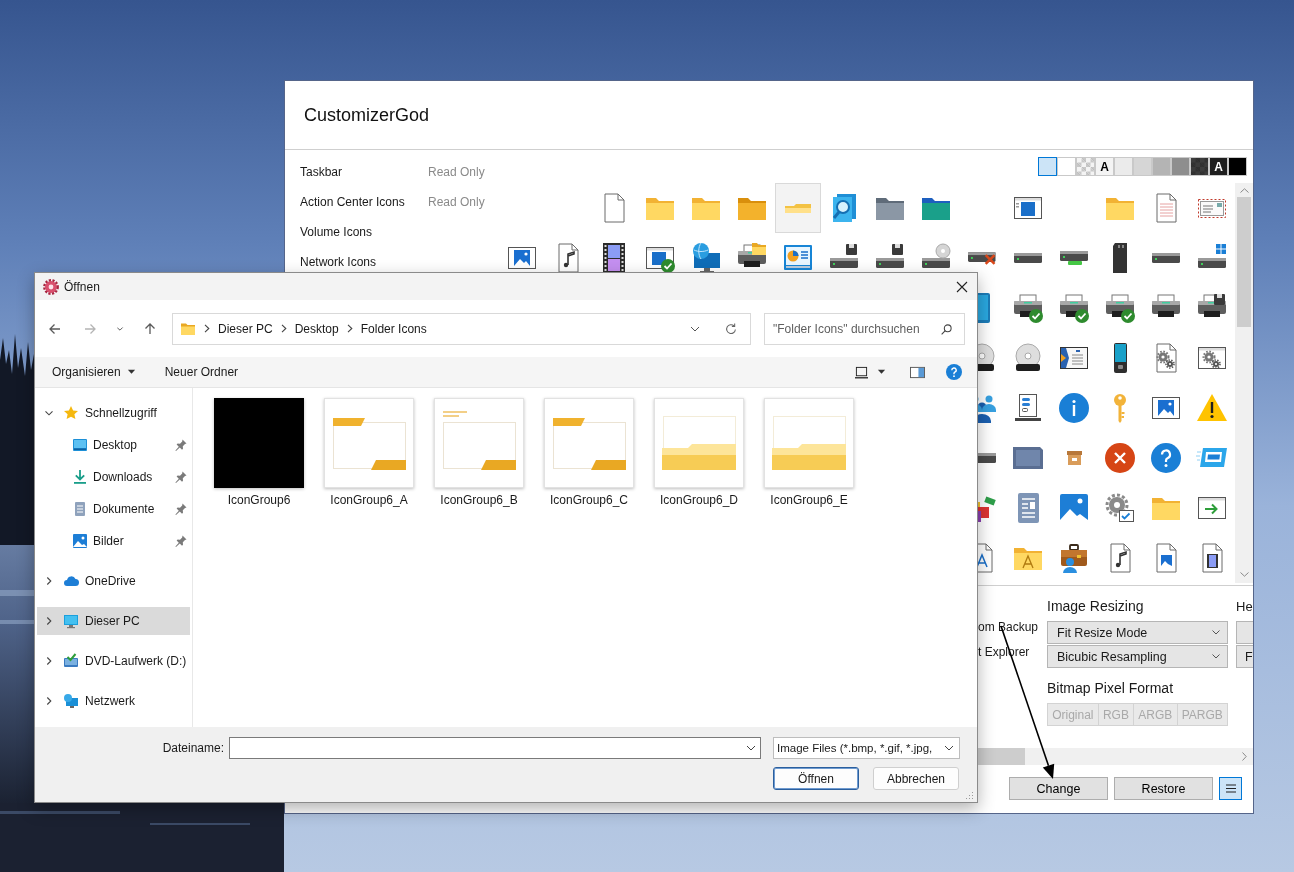 The image size is (1294, 872). What do you see at coordinates (861, 372) in the screenshot?
I see `view-icon` at bounding box center [861, 372].